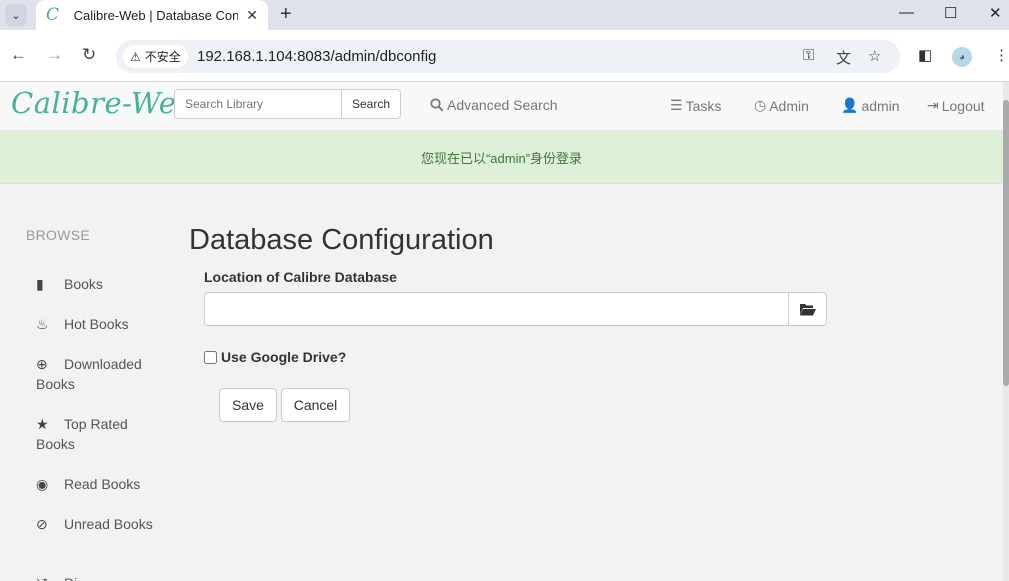 Image resolution: width=1009 pixels, height=581 pixels. I want to click on search-icon, so click(437, 105).